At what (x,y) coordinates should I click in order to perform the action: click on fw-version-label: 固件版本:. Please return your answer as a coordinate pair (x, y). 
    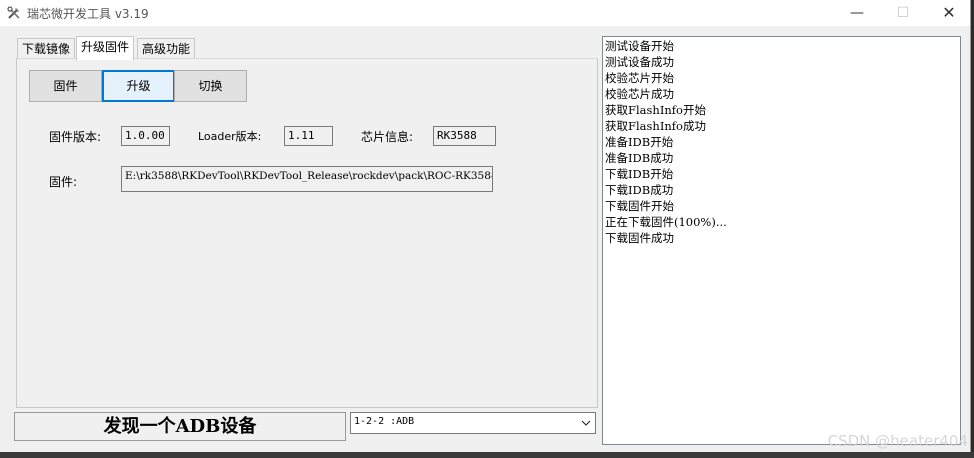
    Looking at the image, I should click on (75, 137).